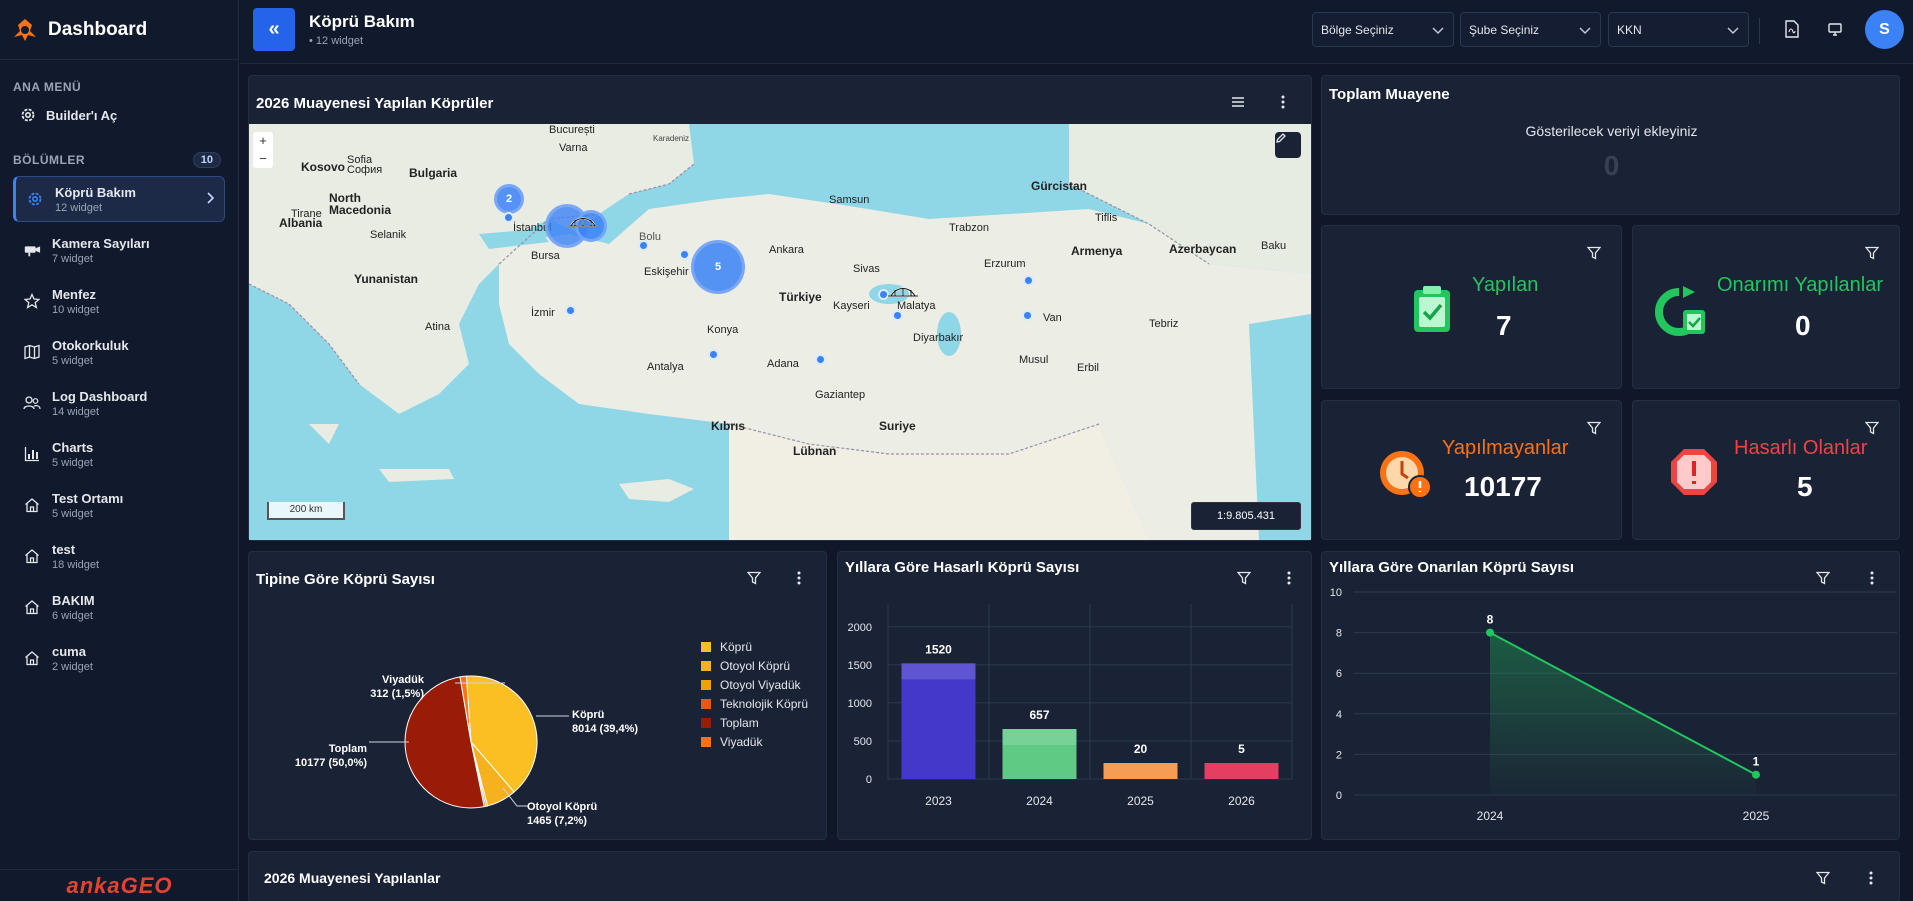 This screenshot has height=901, width=1913. Describe the element at coordinates (119, 658) in the screenshot. I see `sidebar-item-cuma: cuma 2 widget` at that location.